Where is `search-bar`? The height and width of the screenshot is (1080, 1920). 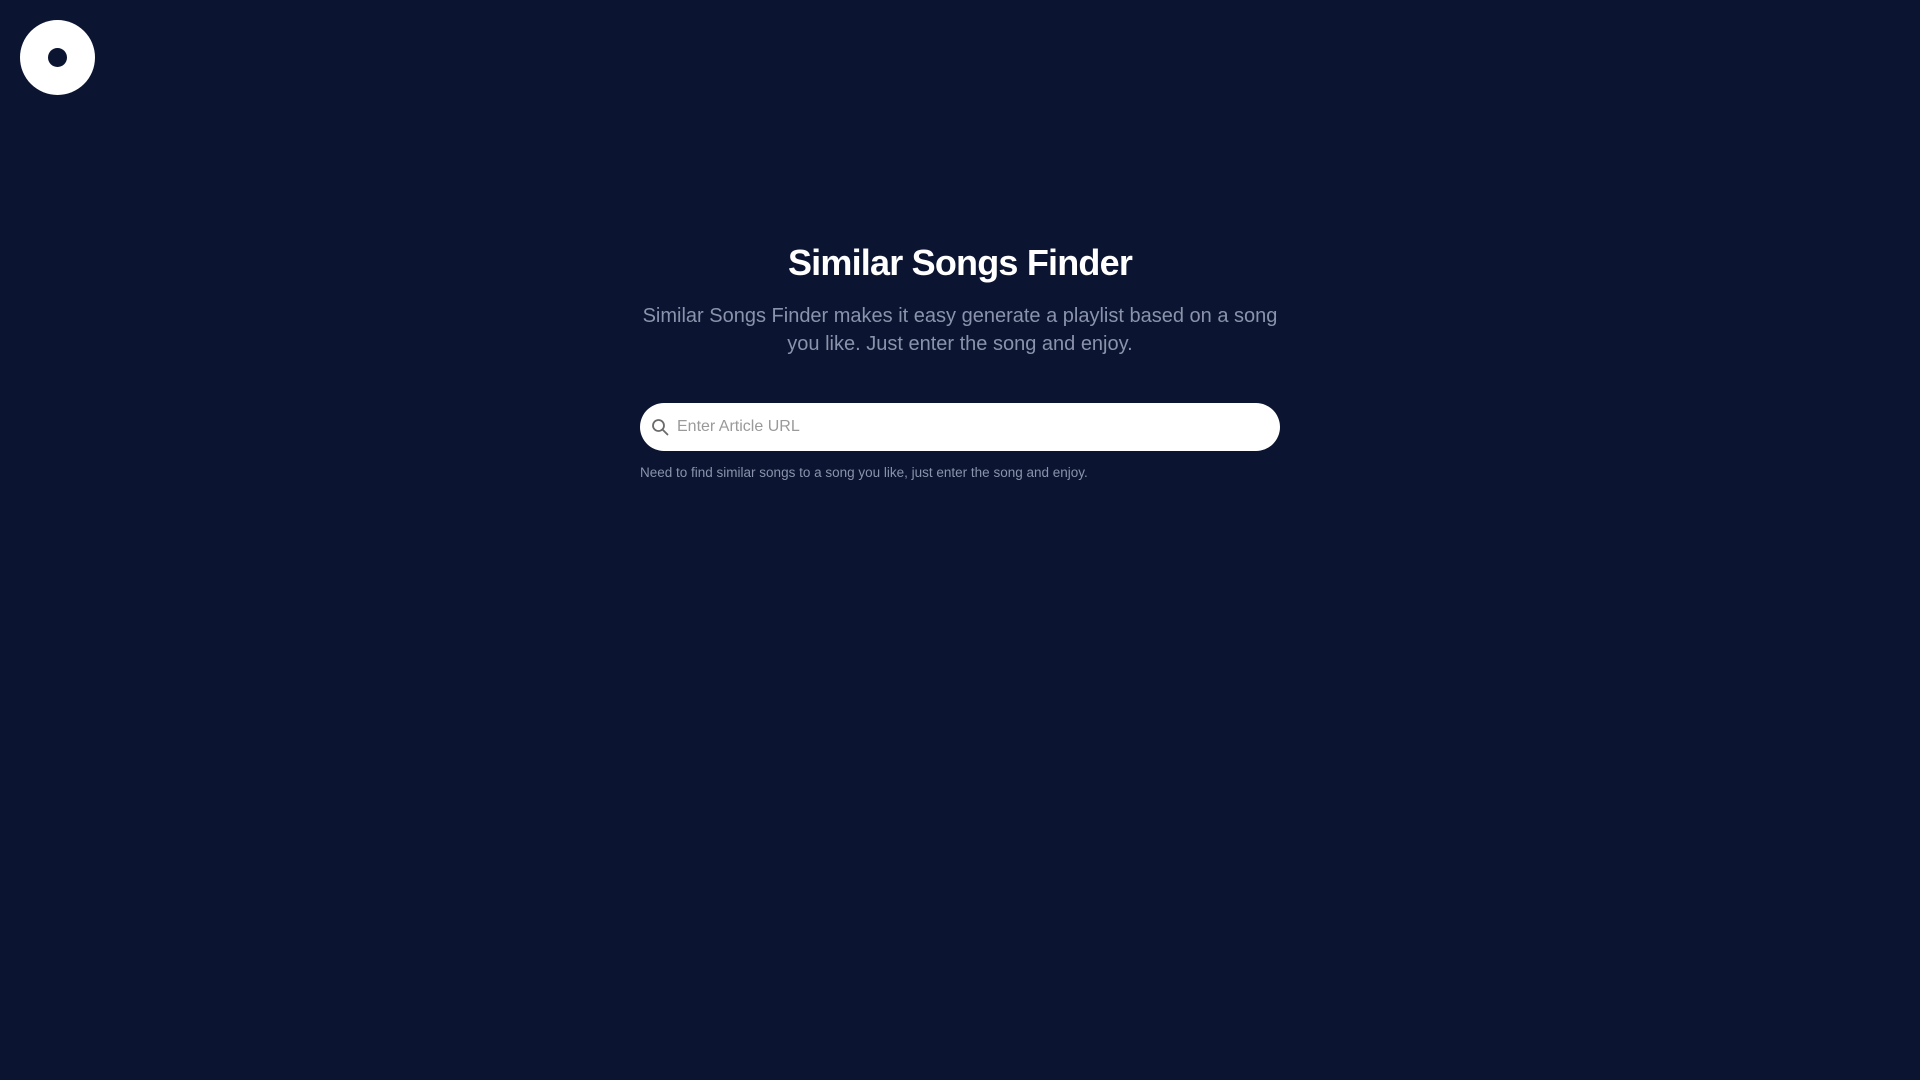
search-bar is located at coordinates (960, 427).